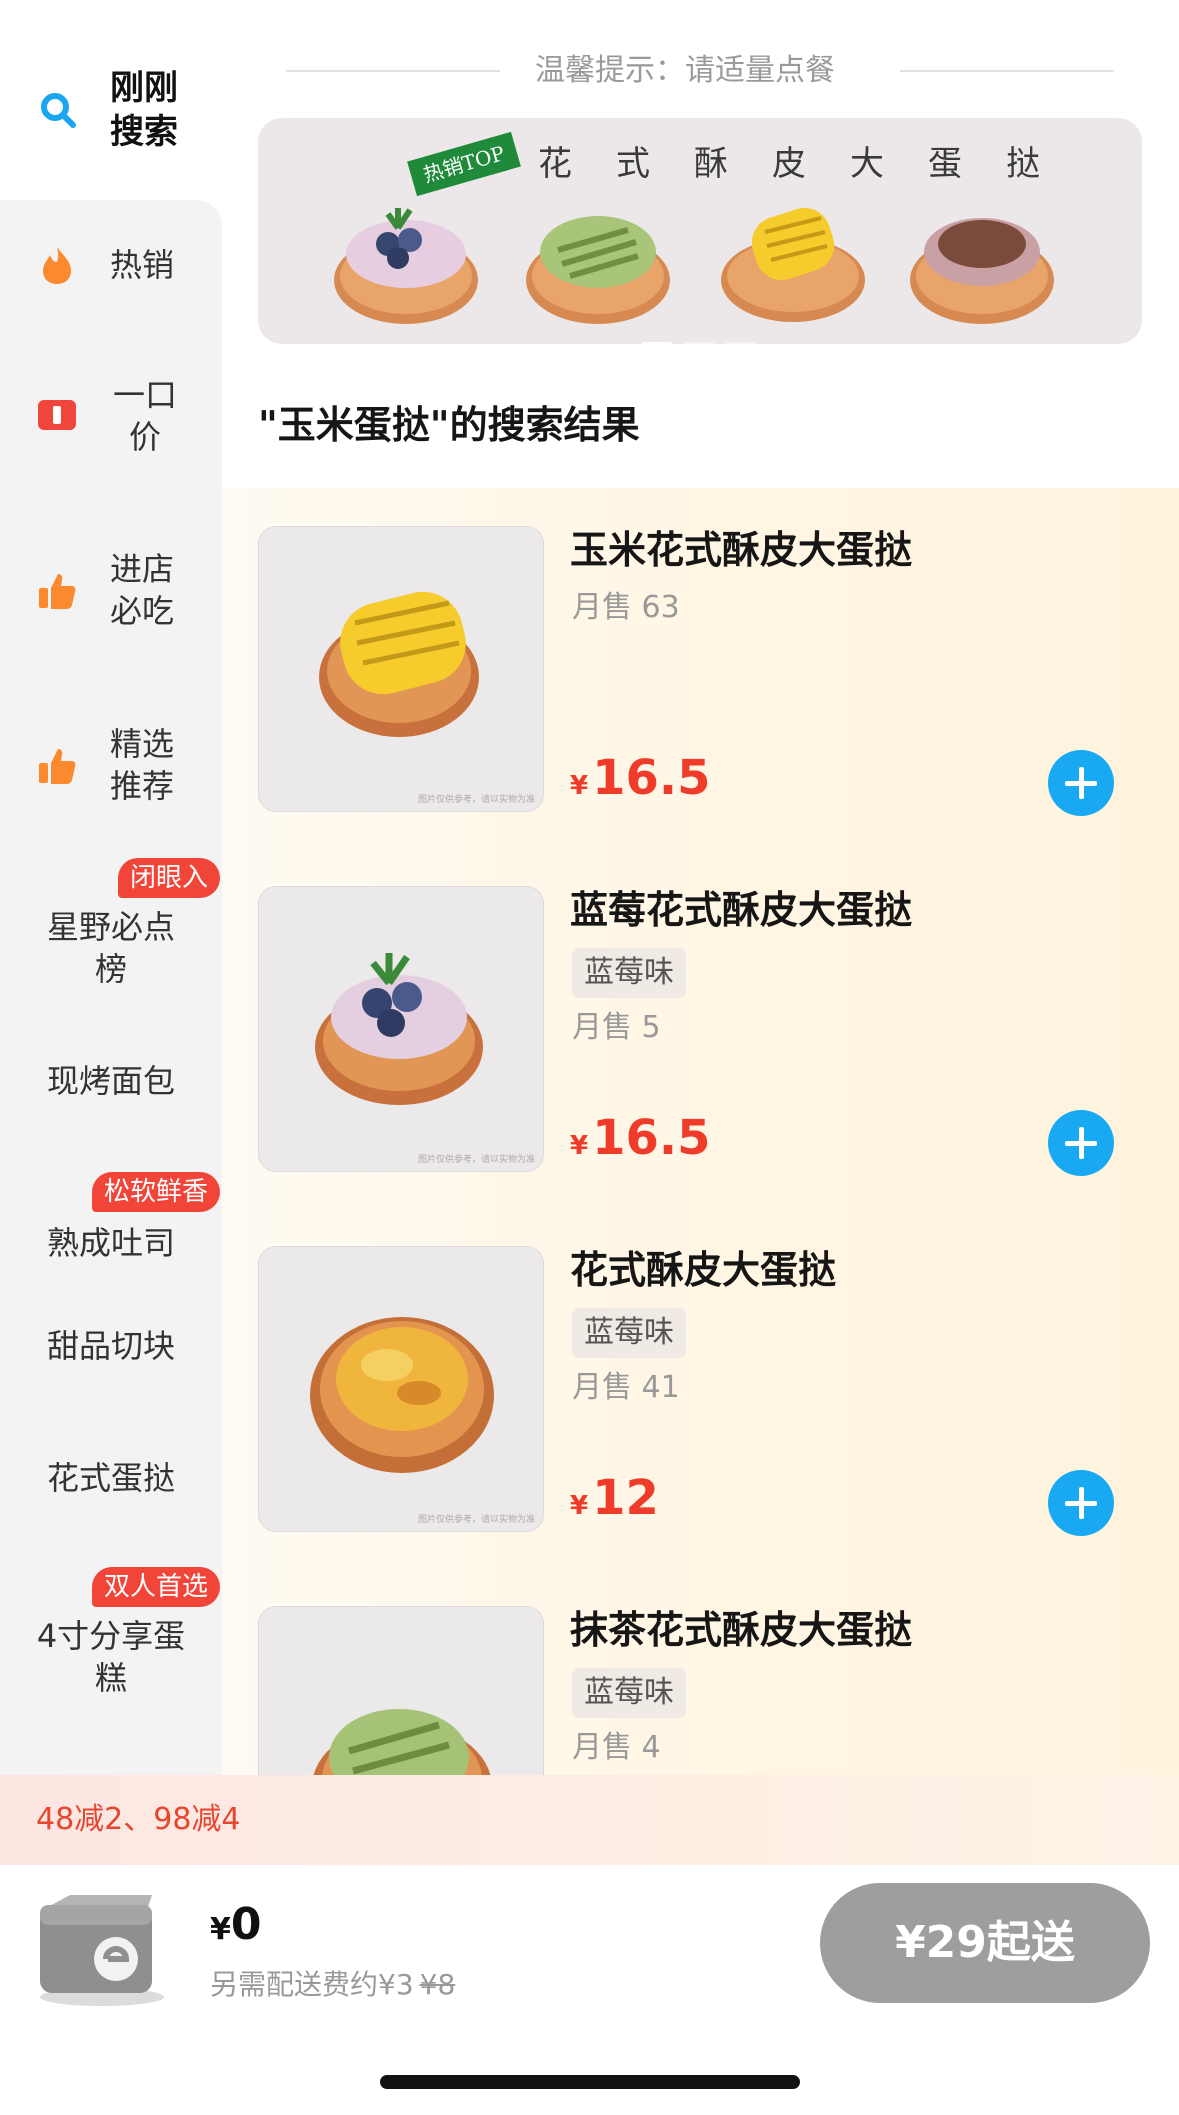 This screenshot has width=1179, height=2115. Describe the element at coordinates (685, 70) in the screenshot. I see `order-hint: 温馨提示：请适量点餐` at that location.